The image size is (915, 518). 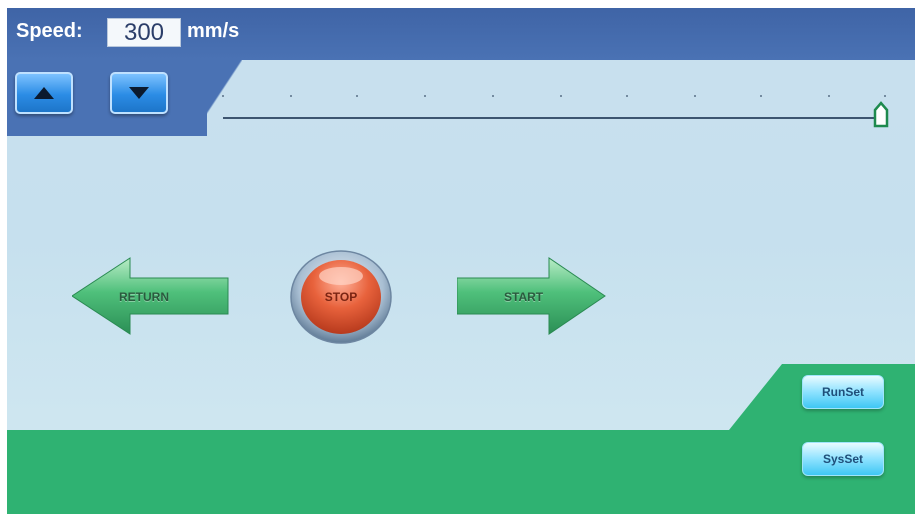 I want to click on start-label: START, so click(x=524, y=297).